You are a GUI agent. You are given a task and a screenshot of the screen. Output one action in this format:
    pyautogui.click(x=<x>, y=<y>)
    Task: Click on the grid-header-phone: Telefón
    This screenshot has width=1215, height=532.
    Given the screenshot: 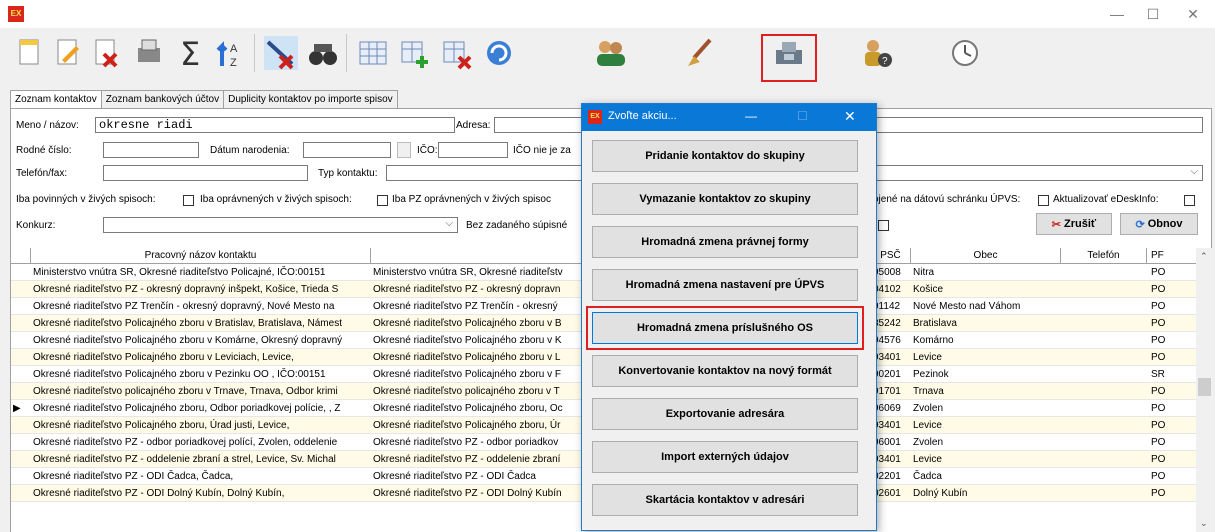 What is the action you would take?
    pyautogui.click(x=1104, y=256)
    